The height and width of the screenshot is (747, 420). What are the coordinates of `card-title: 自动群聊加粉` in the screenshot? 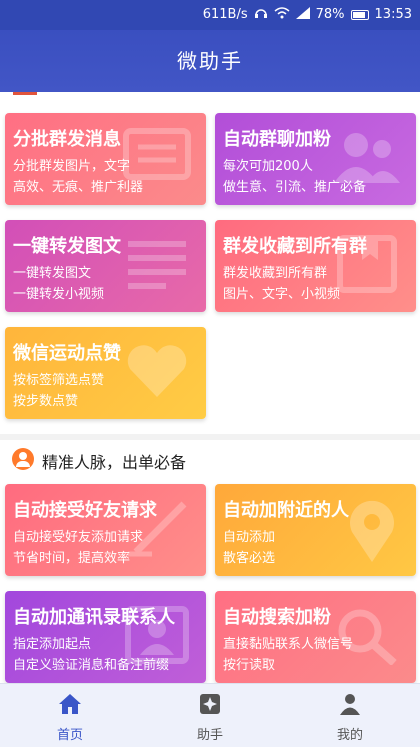 It's located at (277, 139).